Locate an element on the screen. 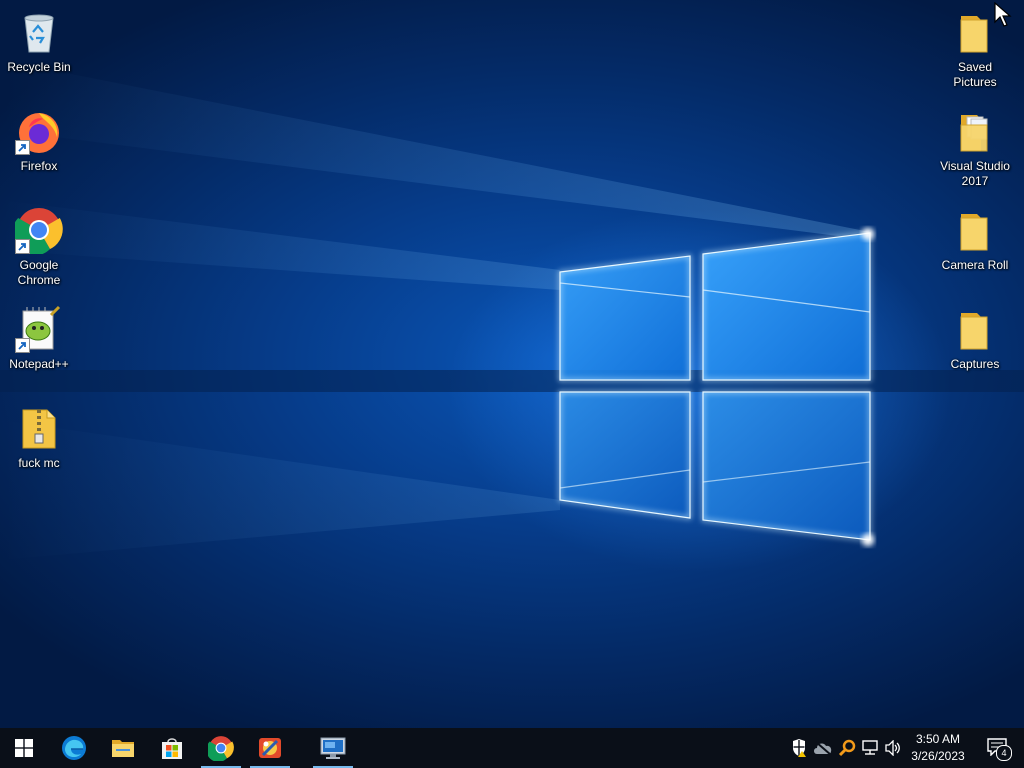 This screenshot has width=1024, height=768. desktop-icon-captures: Captures is located at coordinates (975, 344).